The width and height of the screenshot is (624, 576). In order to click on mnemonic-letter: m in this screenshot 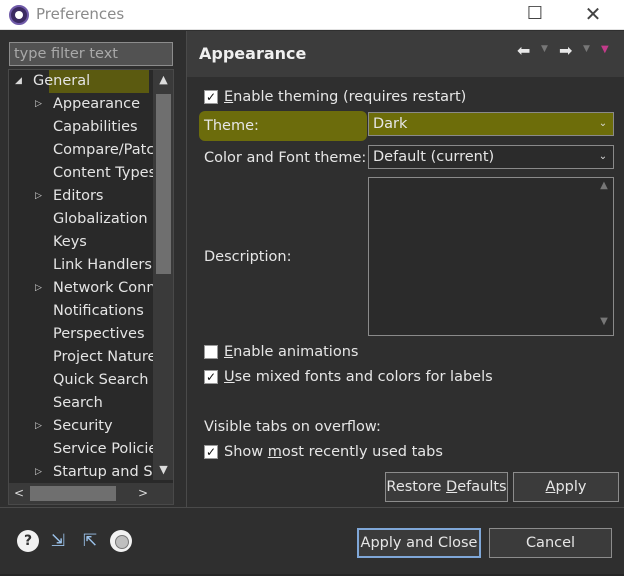, I will do `click(274, 452)`.